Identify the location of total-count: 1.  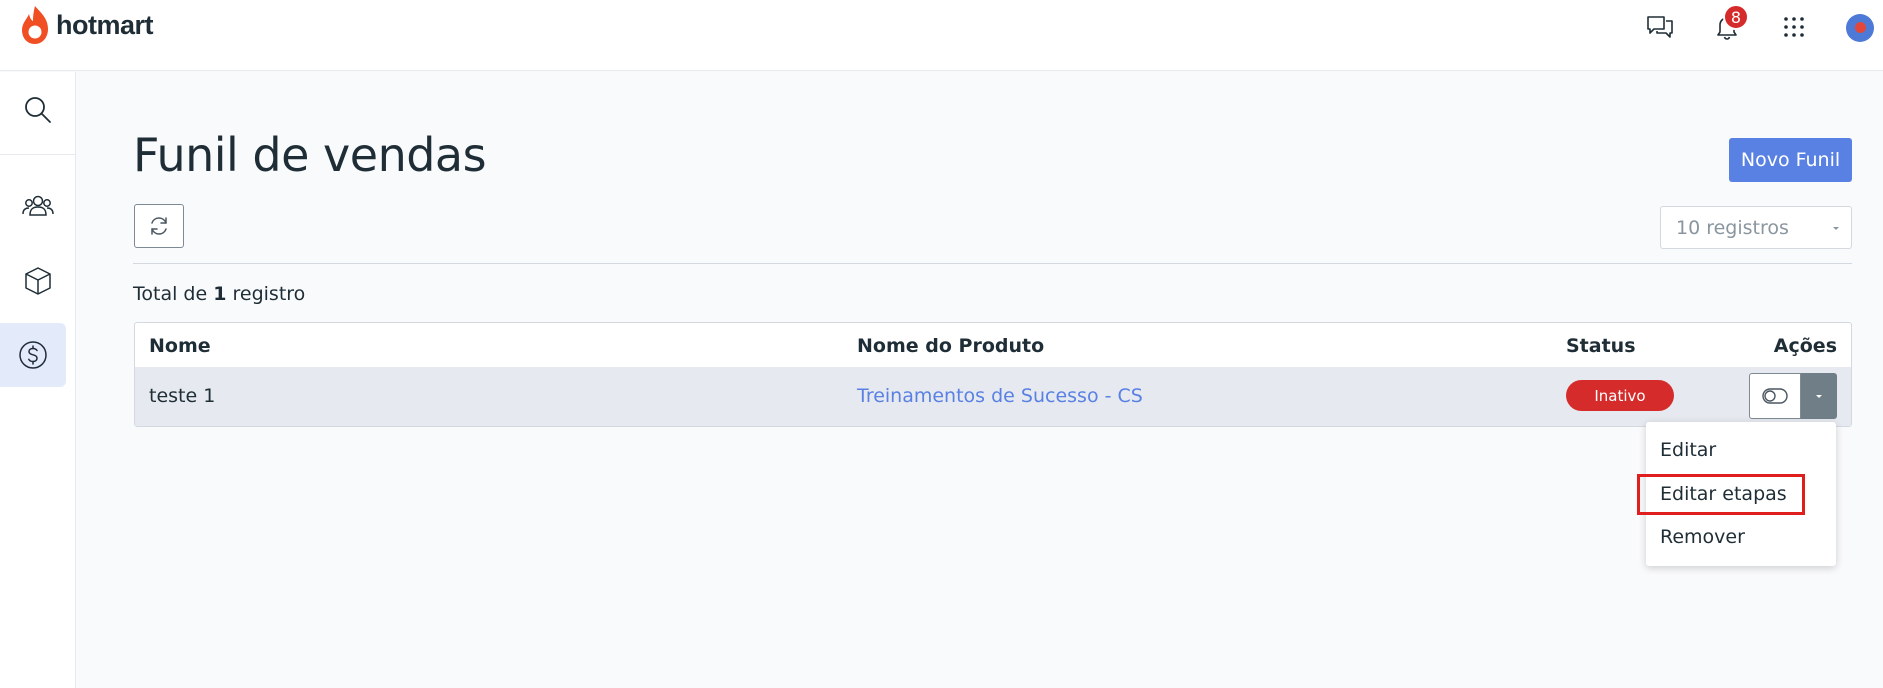
(220, 294).